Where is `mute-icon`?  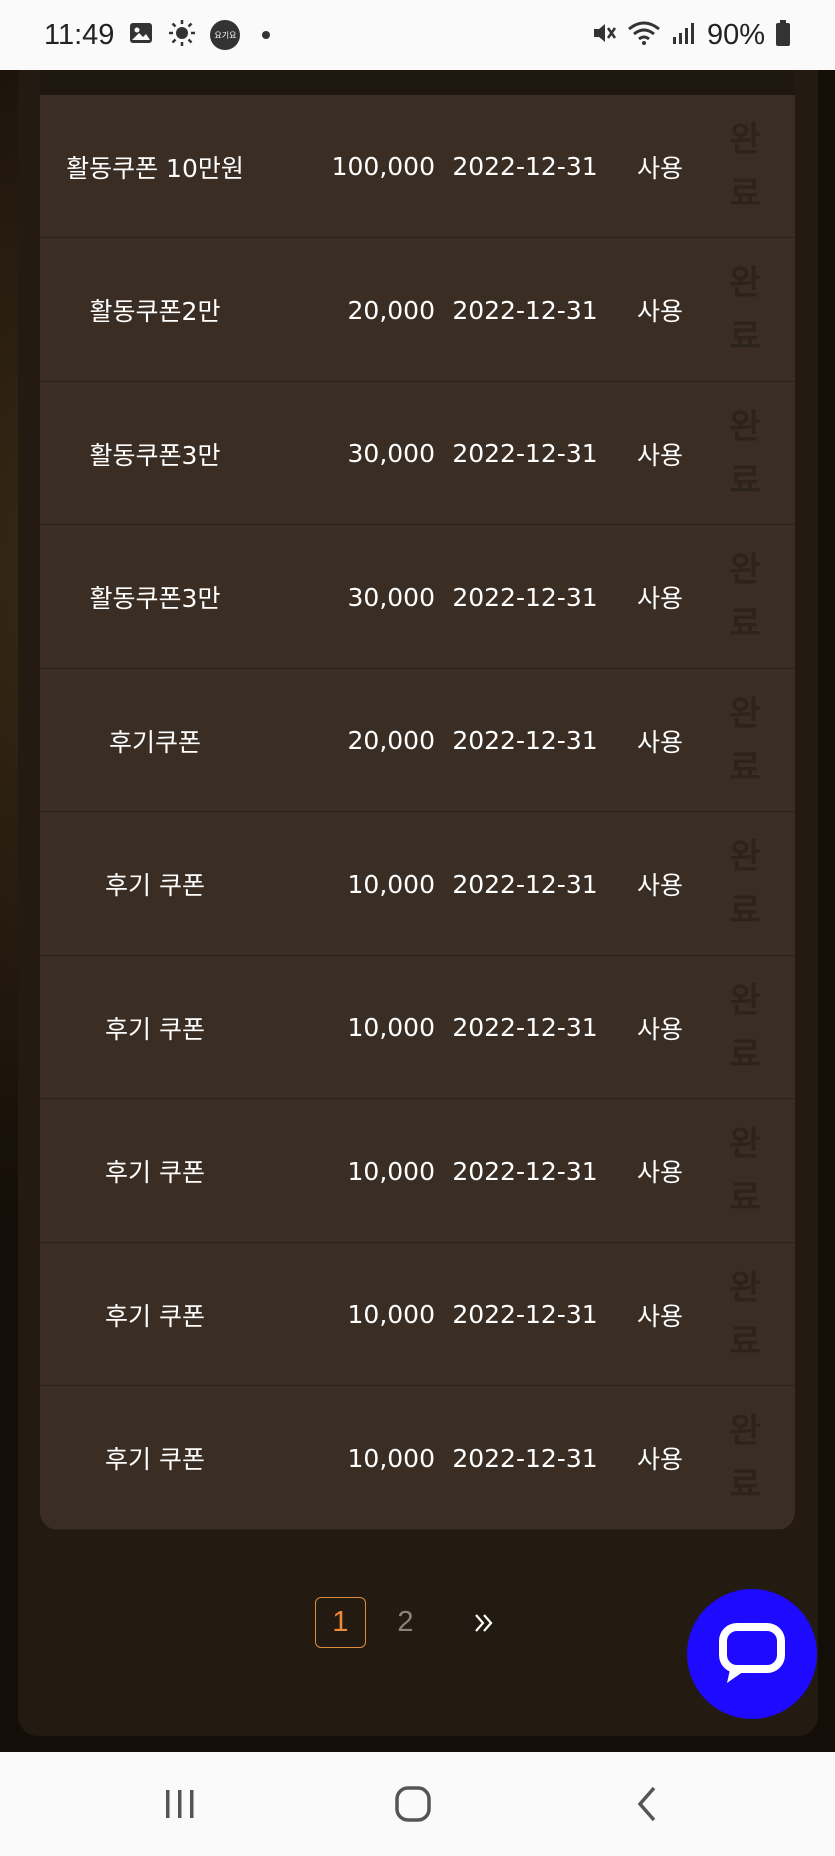 mute-icon is located at coordinates (604, 35).